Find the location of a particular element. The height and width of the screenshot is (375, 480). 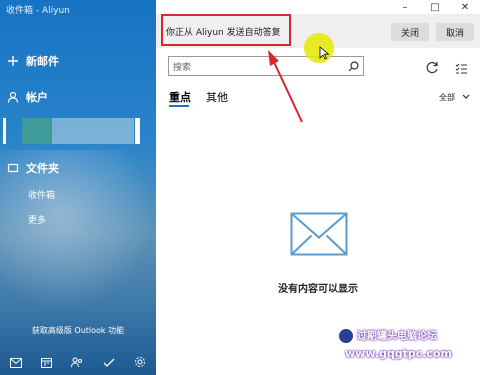

watermark-logo is located at coordinates (346, 336).